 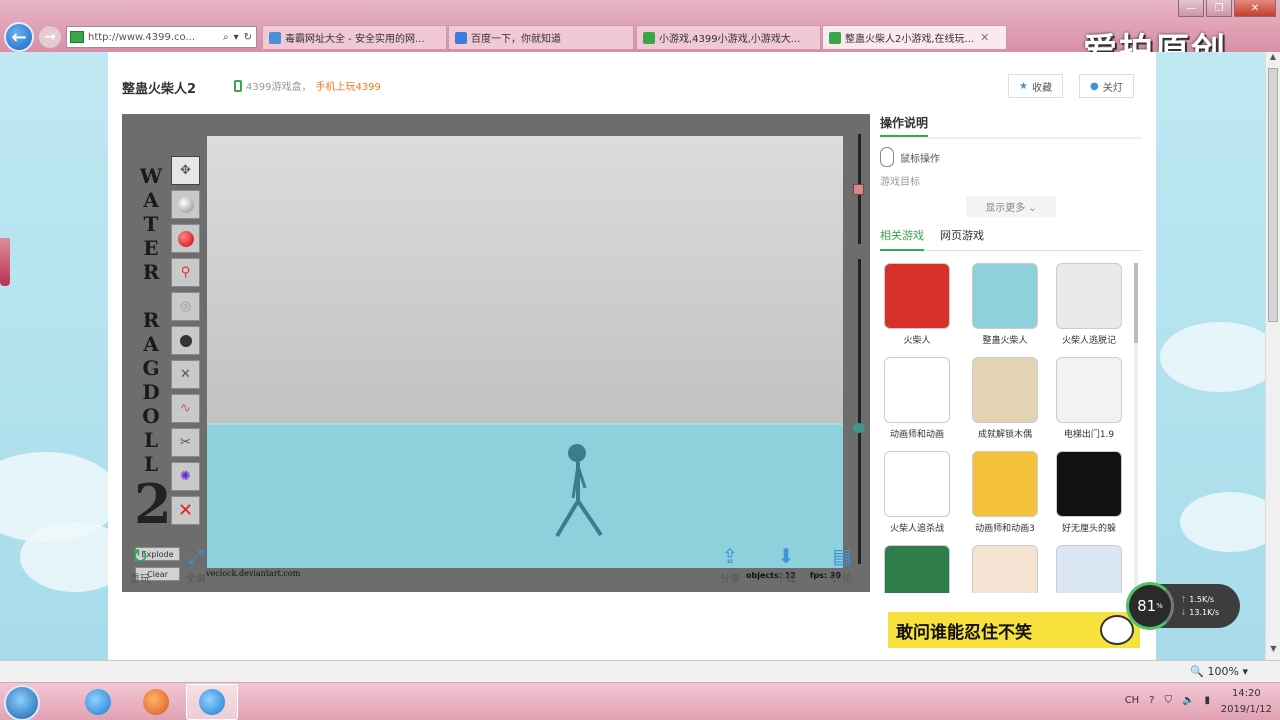 I want to click on taskbar-ie-icon, so click(x=98, y=702).